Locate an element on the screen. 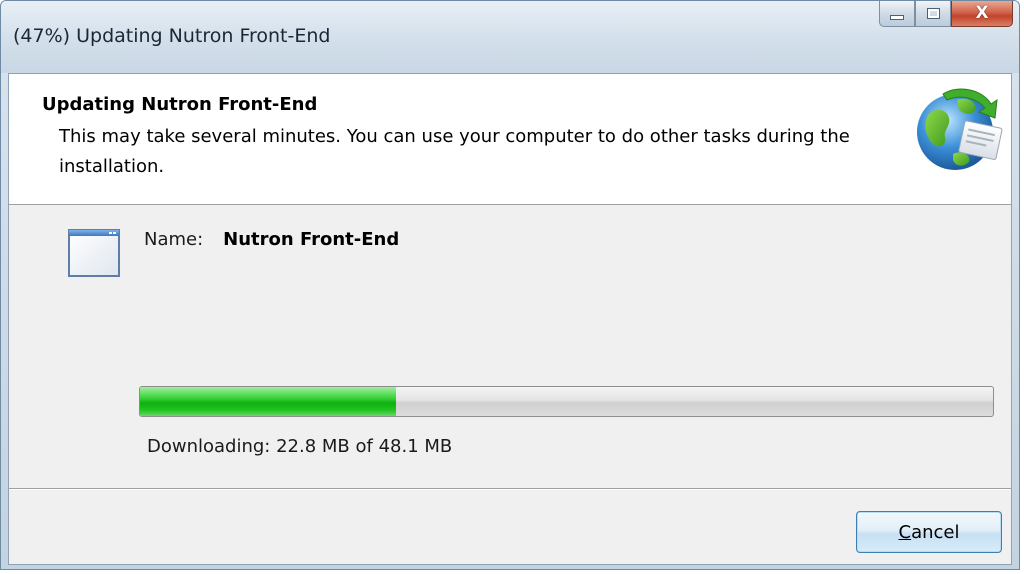 This screenshot has width=1024, height=574. close-button: X is located at coordinates (982, 14).